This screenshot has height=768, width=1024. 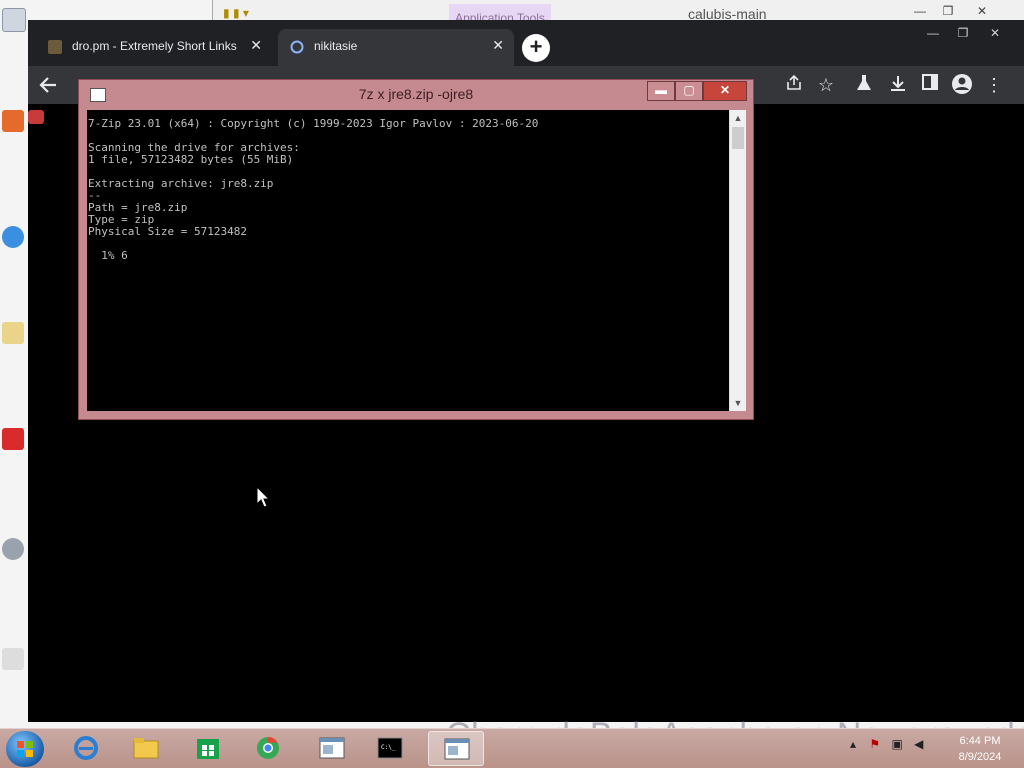 I want to click on maximize-button: ▢, so click(x=689, y=91).